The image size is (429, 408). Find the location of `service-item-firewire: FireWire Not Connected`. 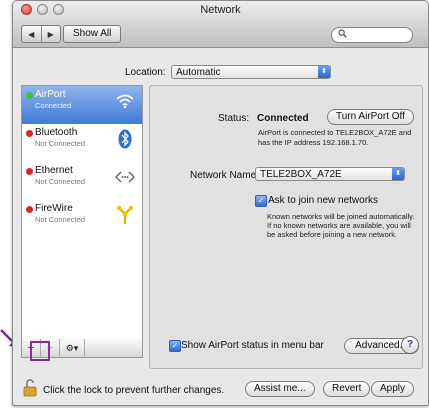

service-item-firewire: FireWire Not Connected is located at coordinates (82, 219).